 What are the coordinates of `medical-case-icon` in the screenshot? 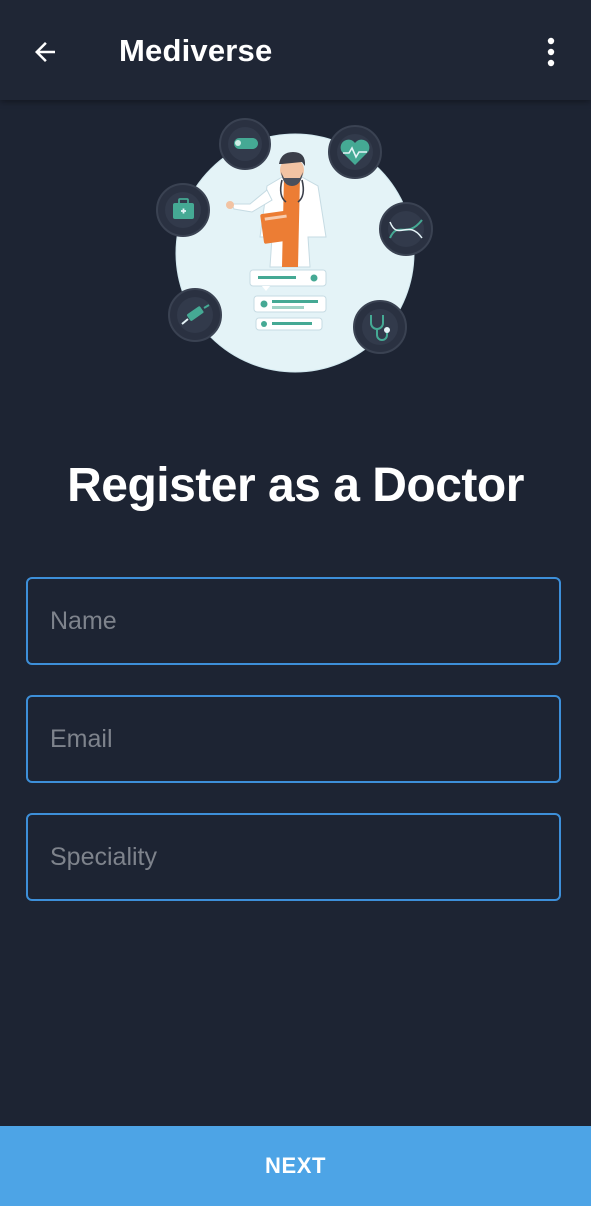 It's located at (183, 210).